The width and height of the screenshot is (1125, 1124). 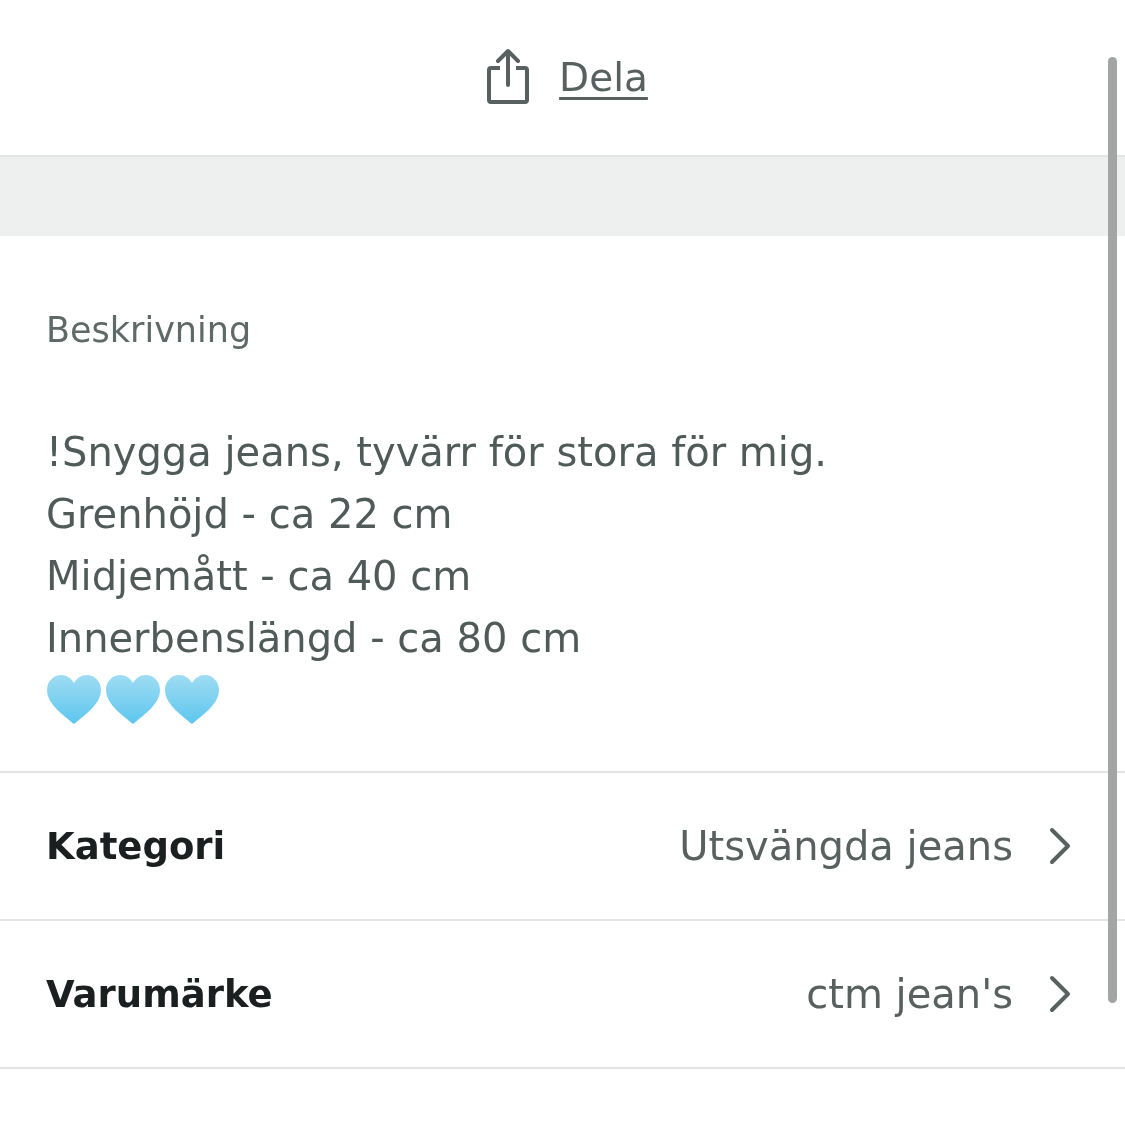 I want to click on scrollbar-thumb, so click(x=1112, y=530).